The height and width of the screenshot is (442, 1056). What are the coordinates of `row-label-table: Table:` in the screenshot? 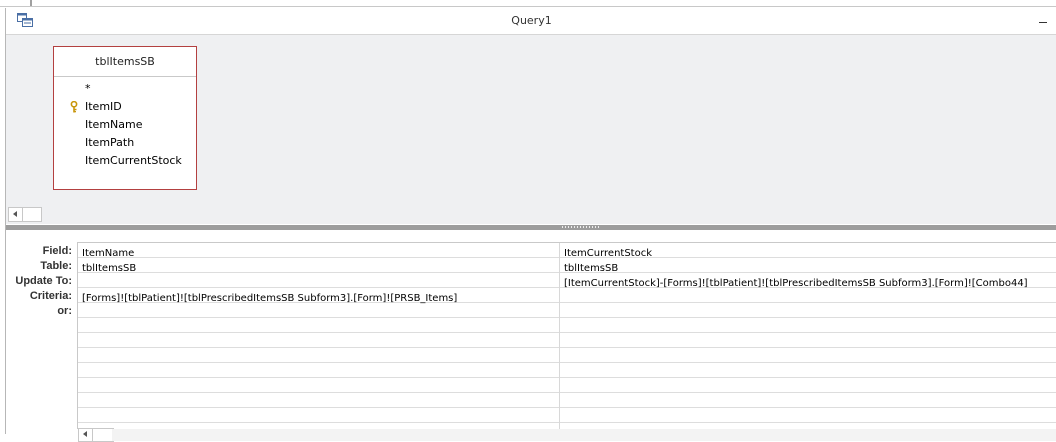 It's located at (56, 266).